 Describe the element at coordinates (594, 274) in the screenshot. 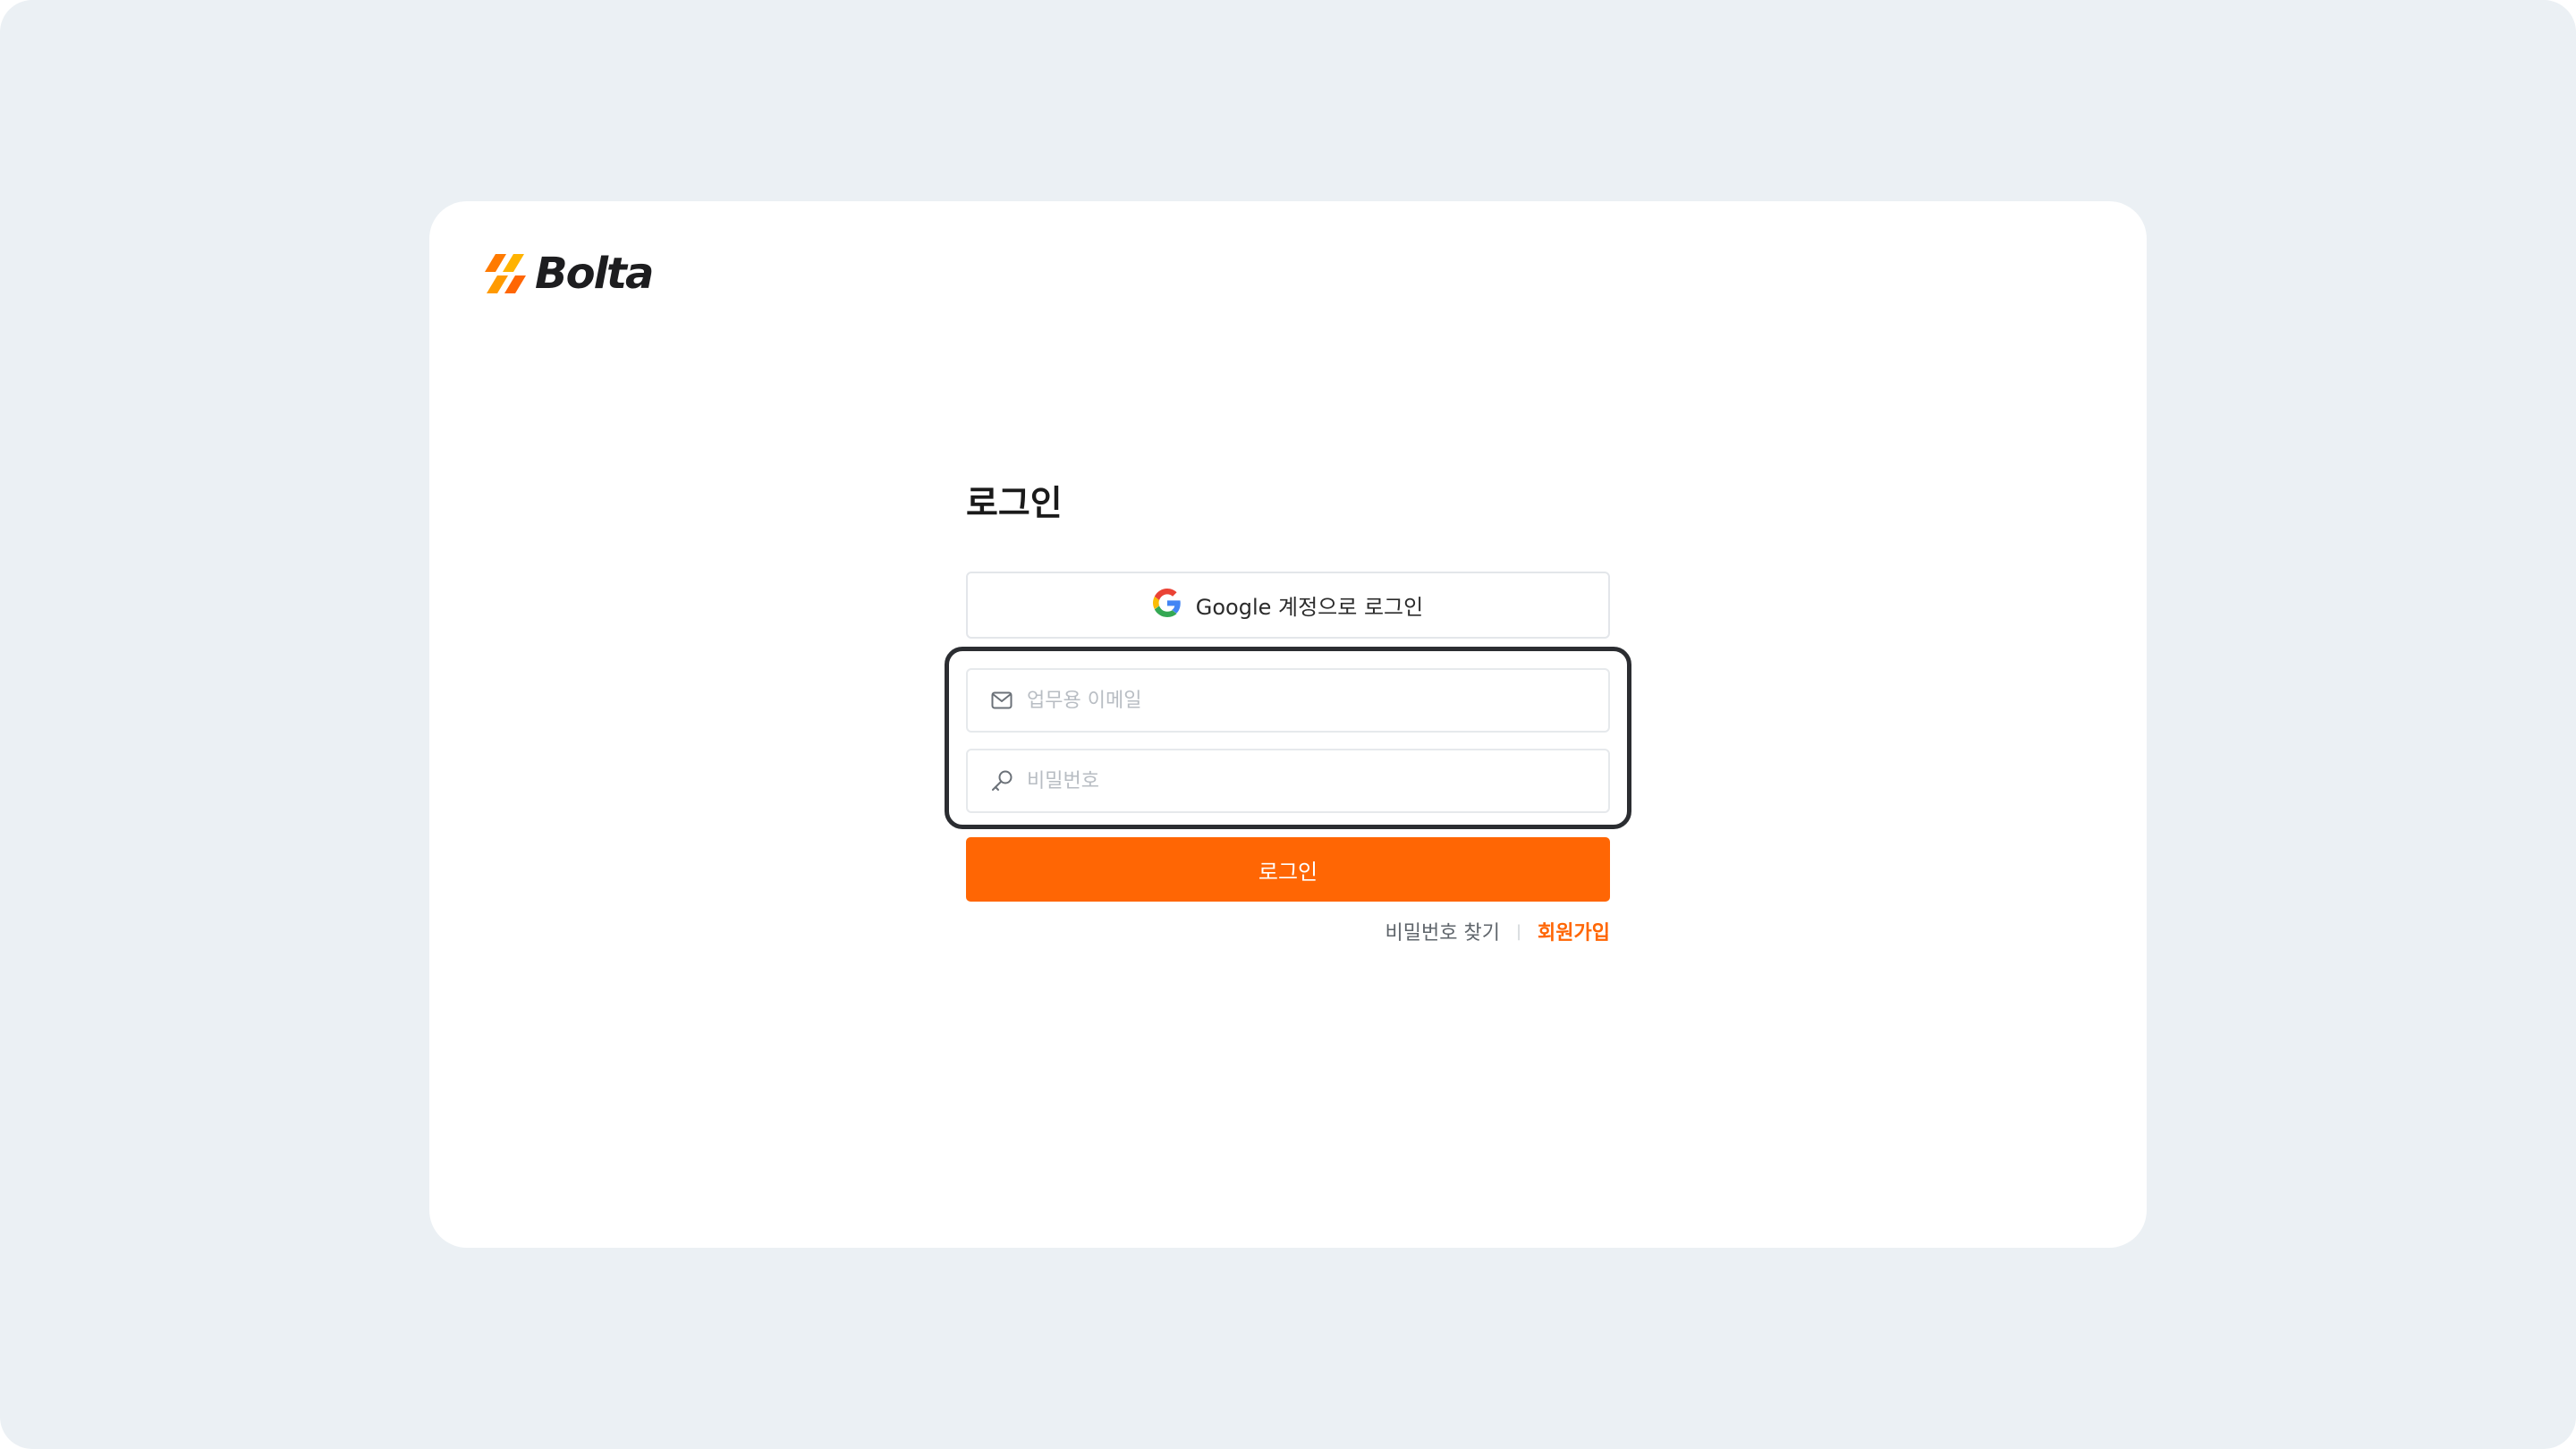

I see `brand-name: Bolta` at that location.